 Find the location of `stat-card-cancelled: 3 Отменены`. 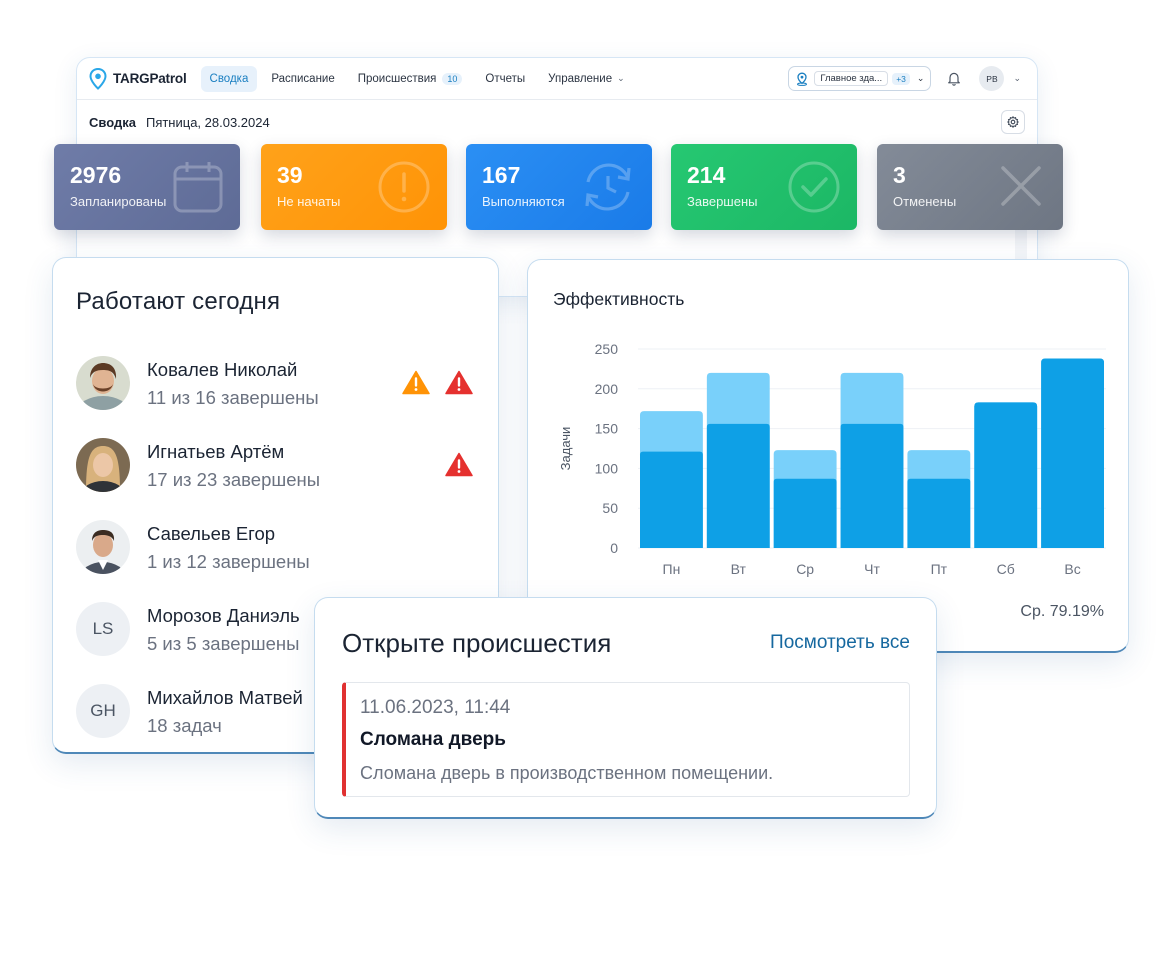

stat-card-cancelled: 3 Отменены is located at coordinates (970, 187).